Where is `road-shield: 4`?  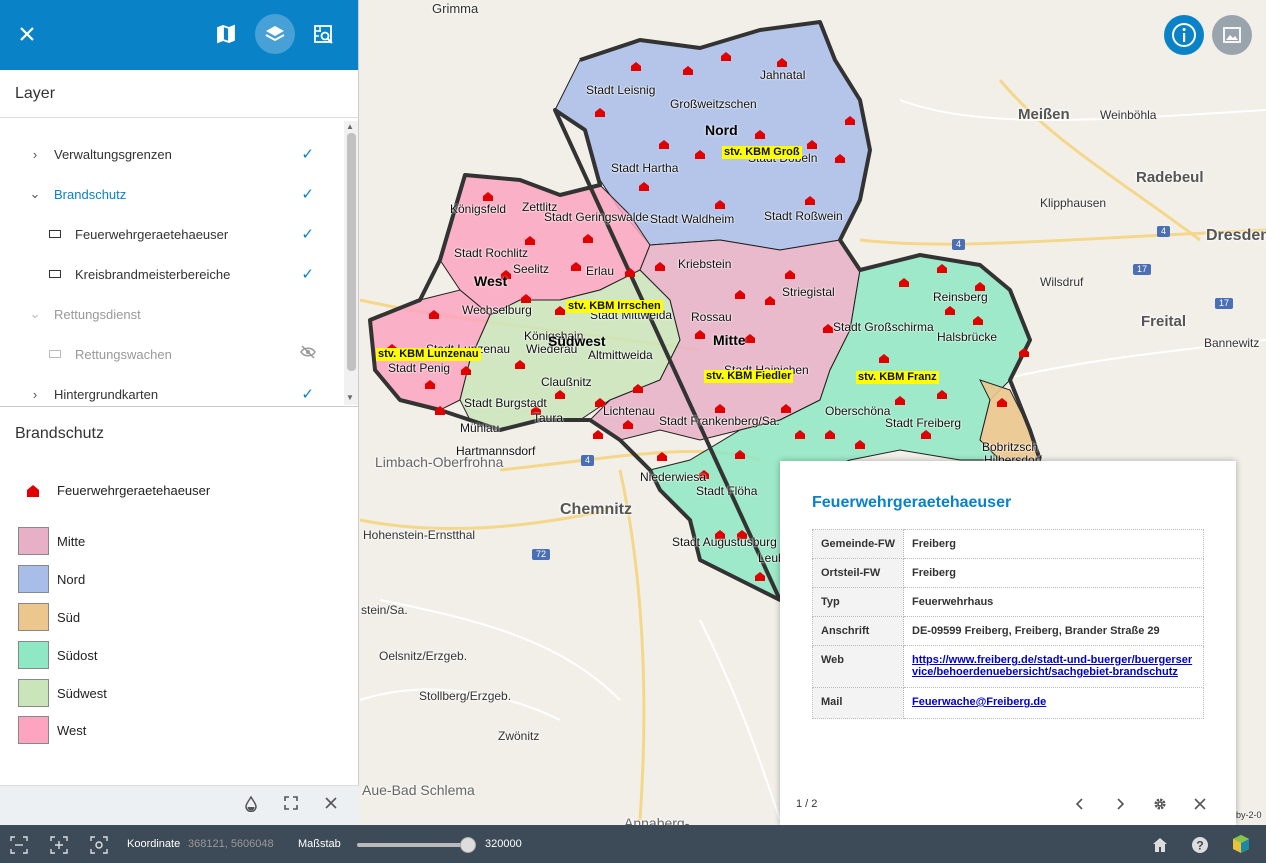
road-shield: 4 is located at coordinates (1164, 231).